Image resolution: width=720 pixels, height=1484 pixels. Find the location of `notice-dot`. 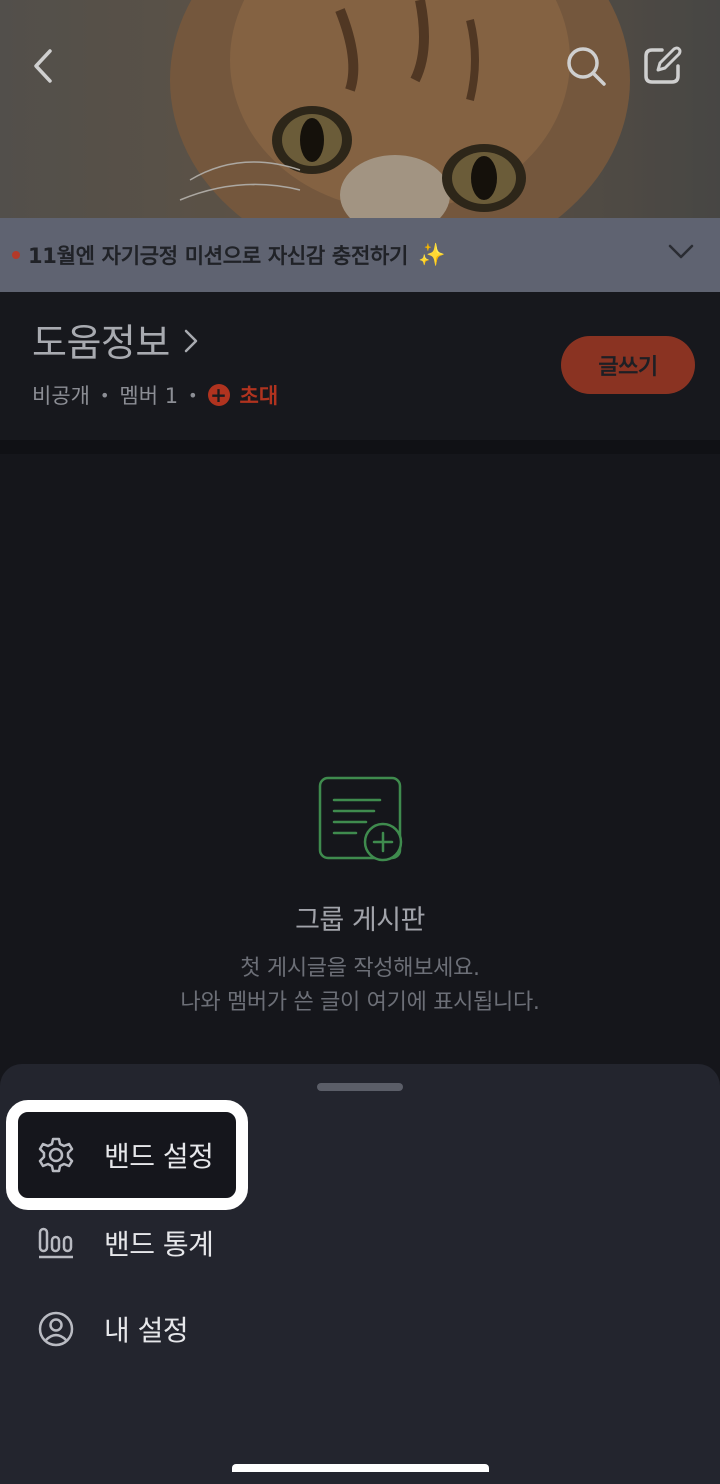

notice-dot is located at coordinates (16, 255).